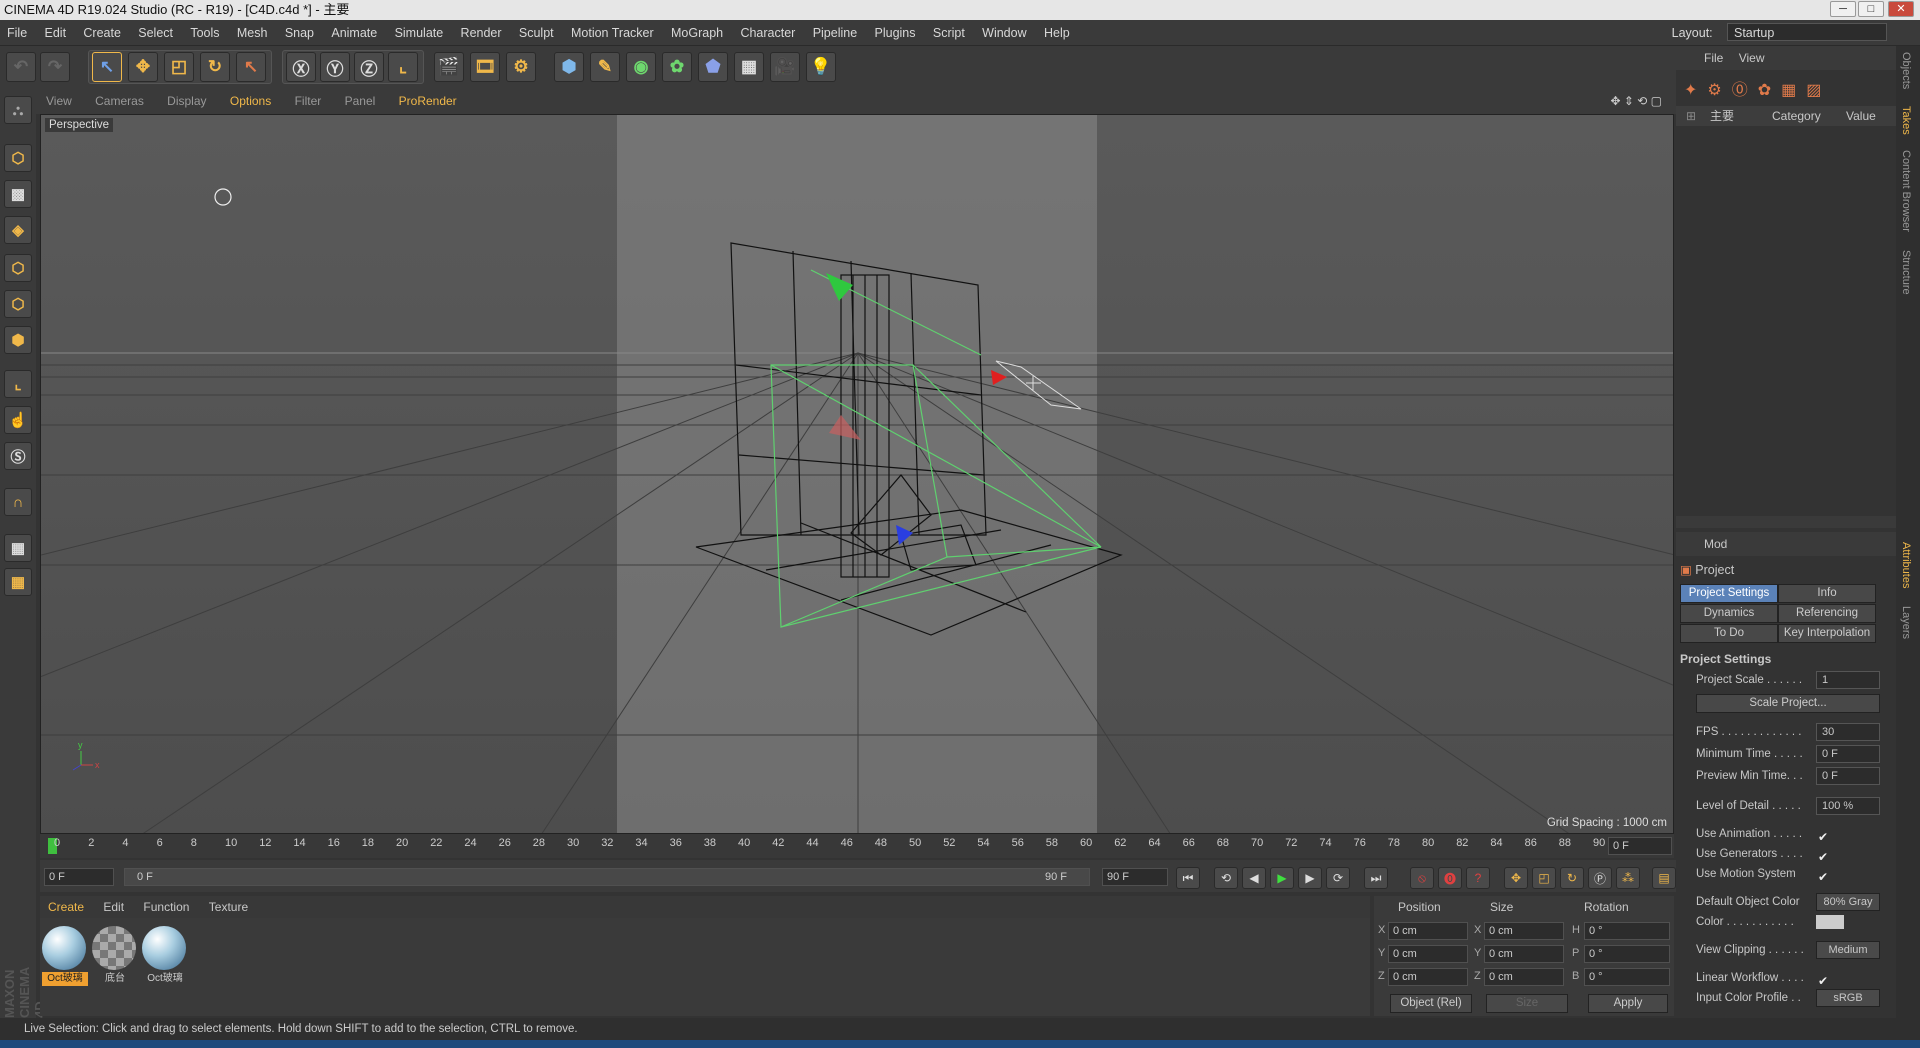 The width and height of the screenshot is (1920, 1048). What do you see at coordinates (143, 67) in the screenshot?
I see `move-icon: ✥` at bounding box center [143, 67].